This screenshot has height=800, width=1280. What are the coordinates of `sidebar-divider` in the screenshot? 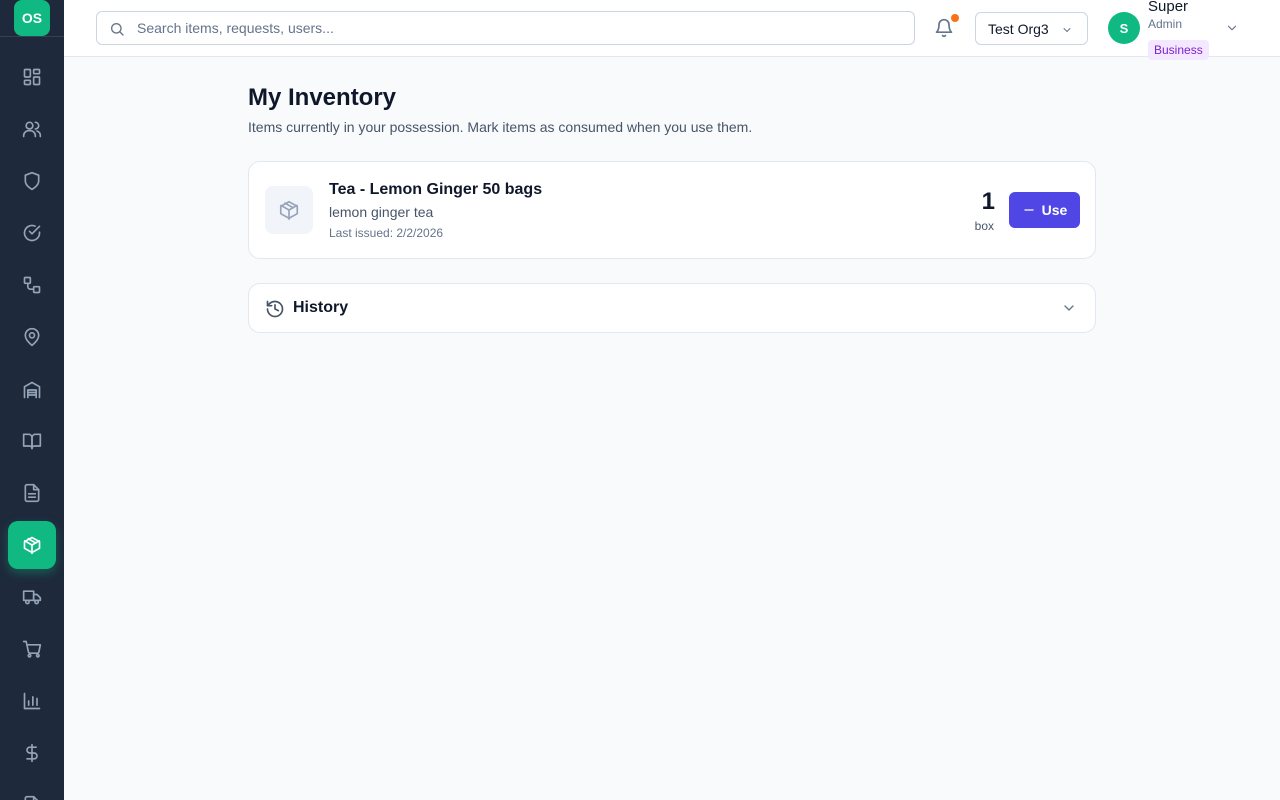 It's located at (32, 36).